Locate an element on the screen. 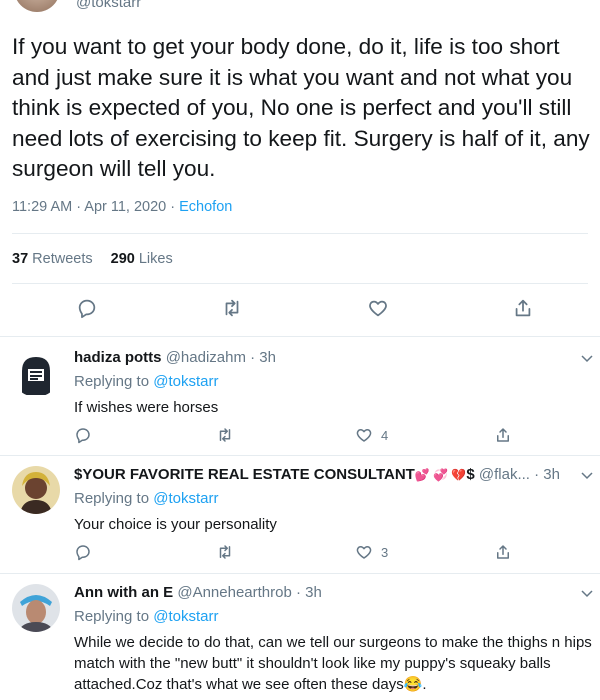 The height and width of the screenshot is (700, 600). like-count: 3 is located at coordinates (385, 552).